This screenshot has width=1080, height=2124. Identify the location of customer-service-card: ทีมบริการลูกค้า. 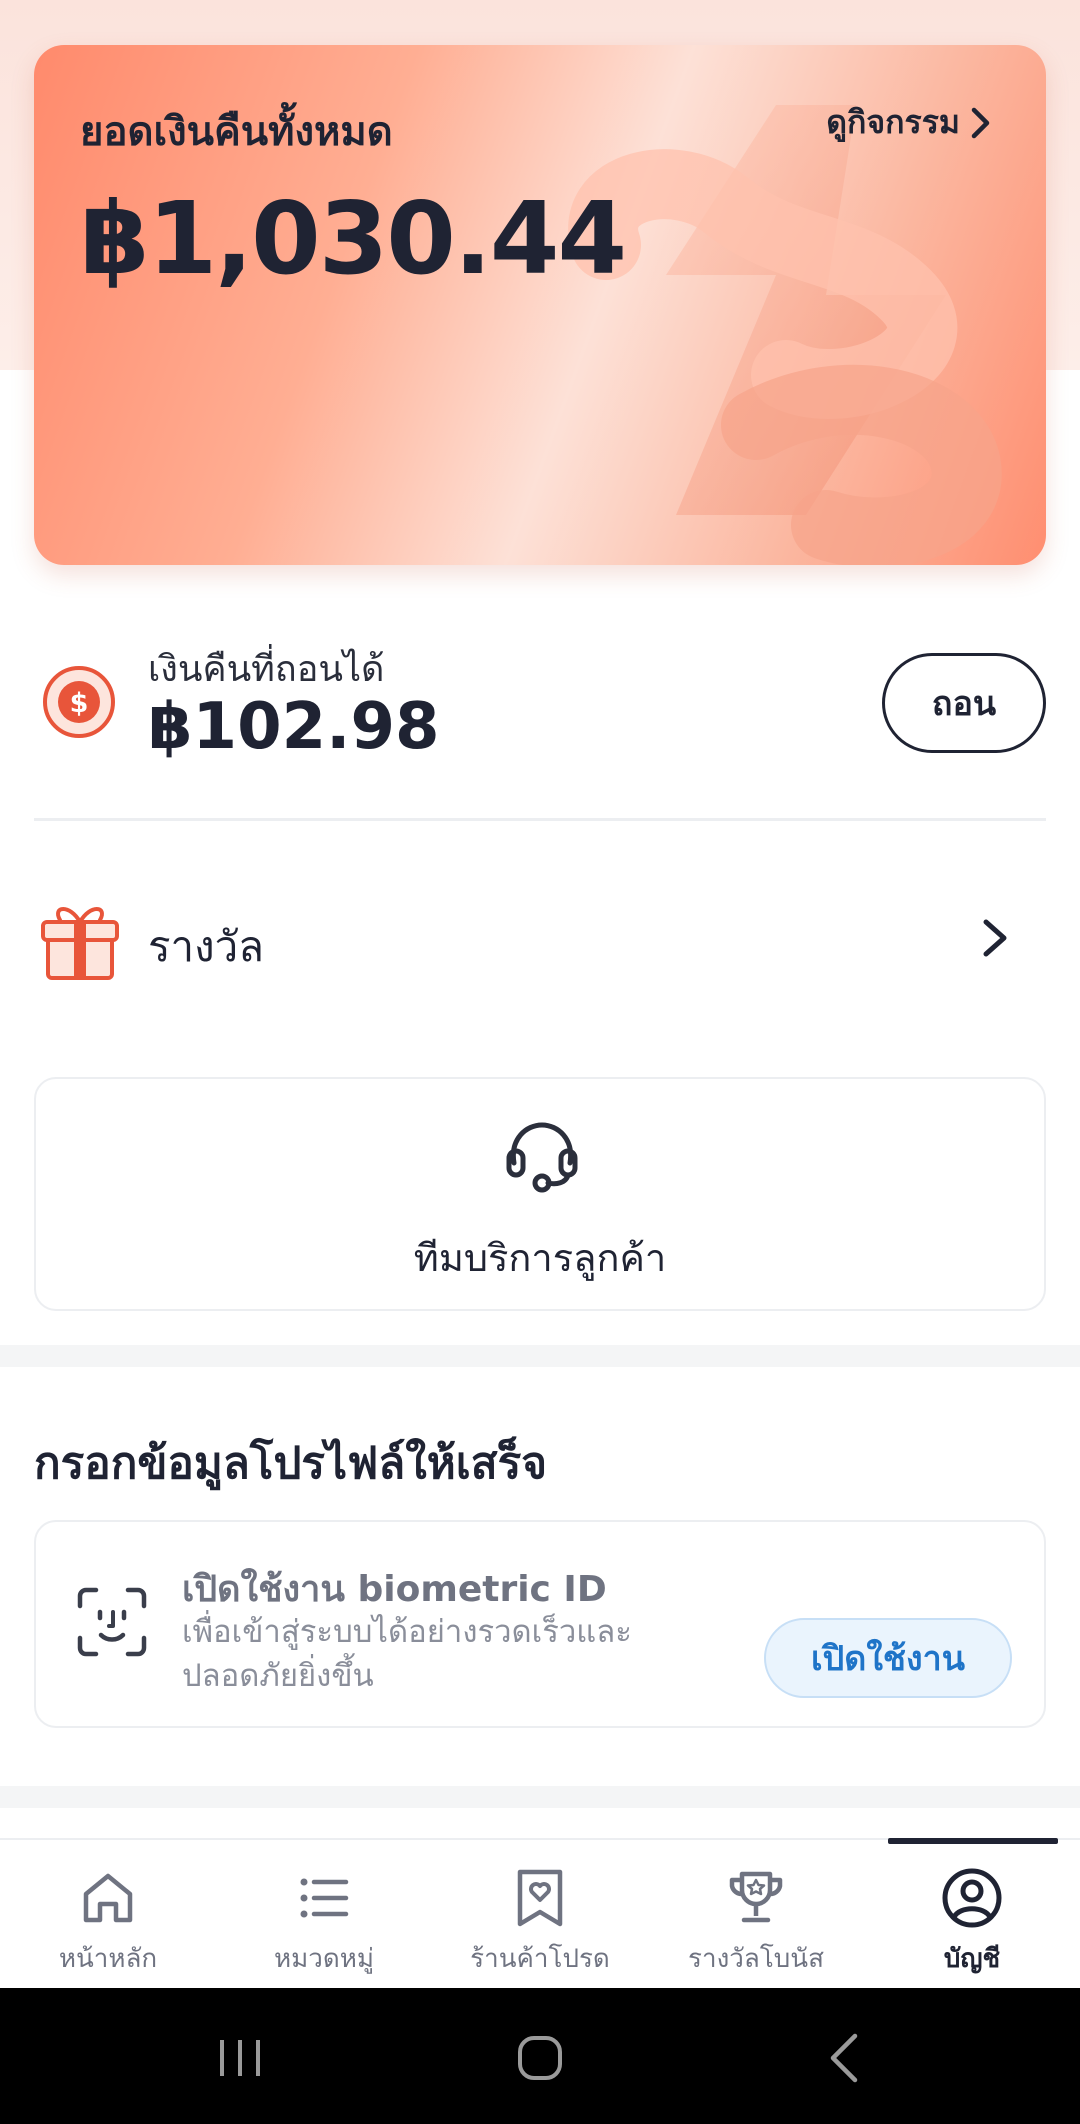
(540, 1194).